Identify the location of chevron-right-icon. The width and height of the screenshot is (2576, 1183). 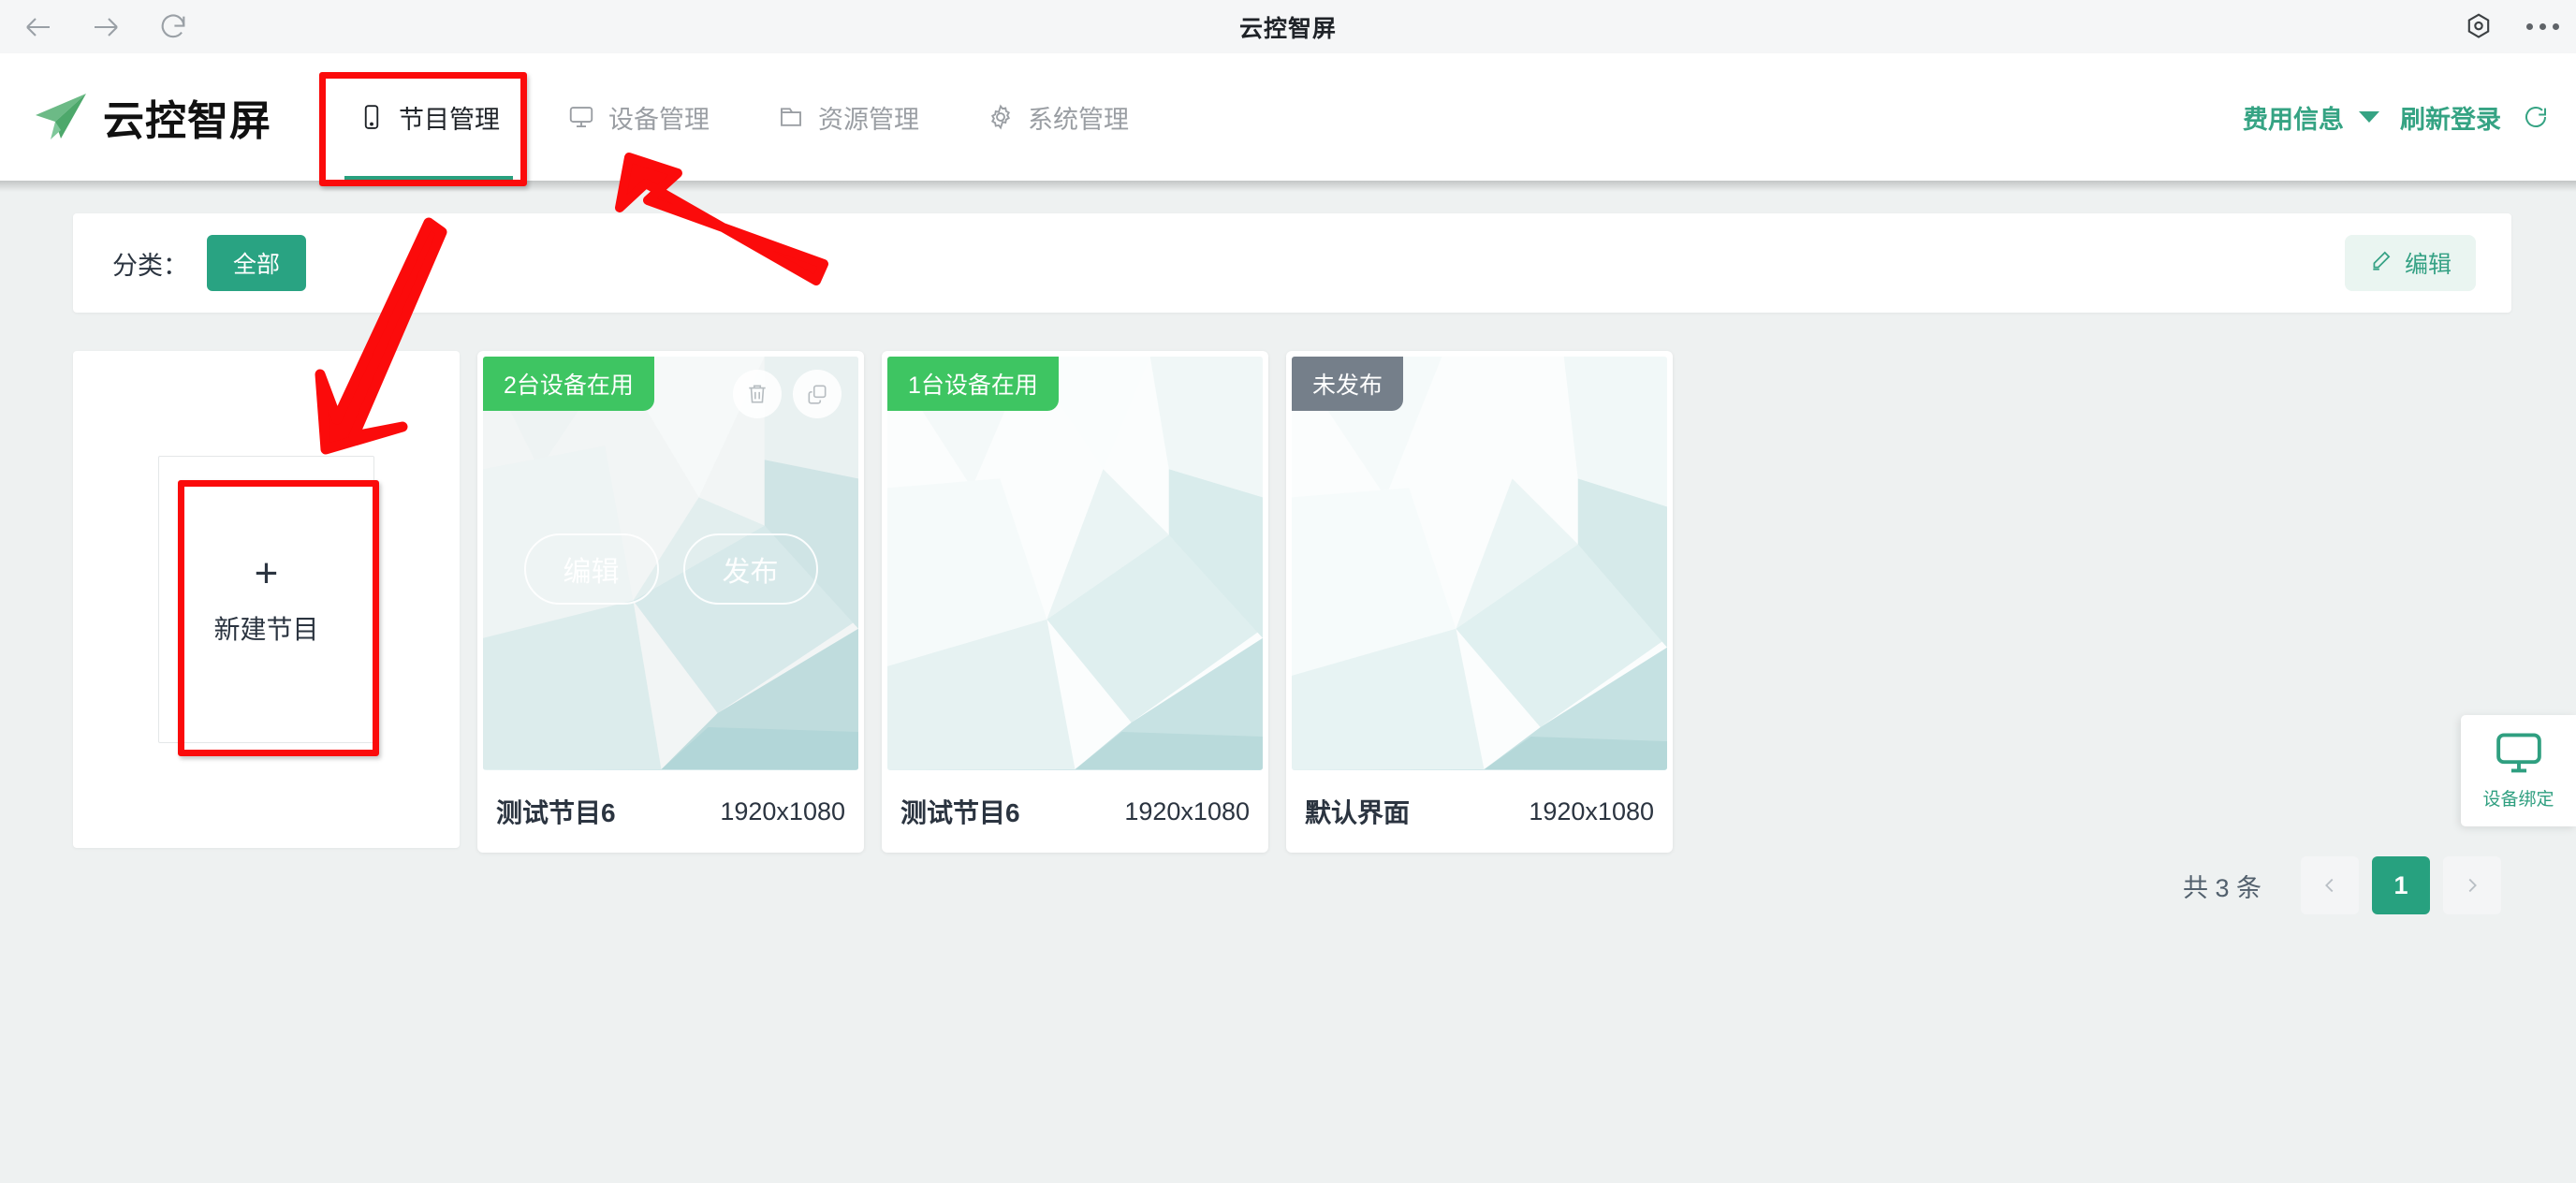
(2472, 886).